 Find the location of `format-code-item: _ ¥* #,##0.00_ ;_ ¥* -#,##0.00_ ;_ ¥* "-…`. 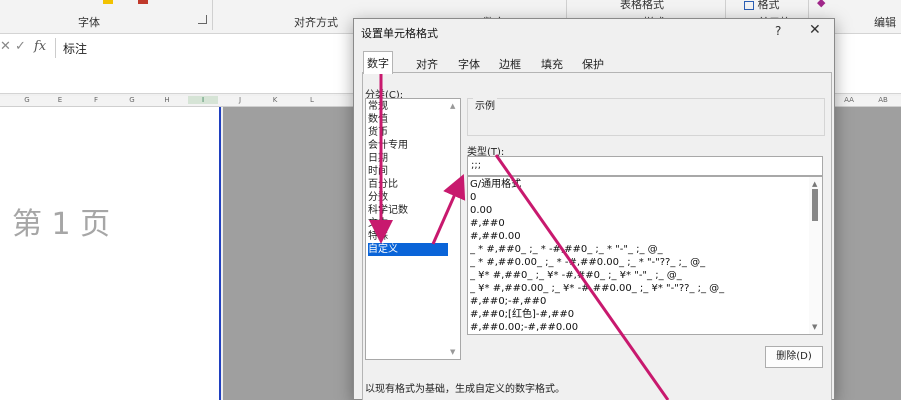

format-code-item: _ ¥* #,##0.00_ ;_ ¥* -#,##0.00_ ;_ ¥* "-… is located at coordinates (635, 288).